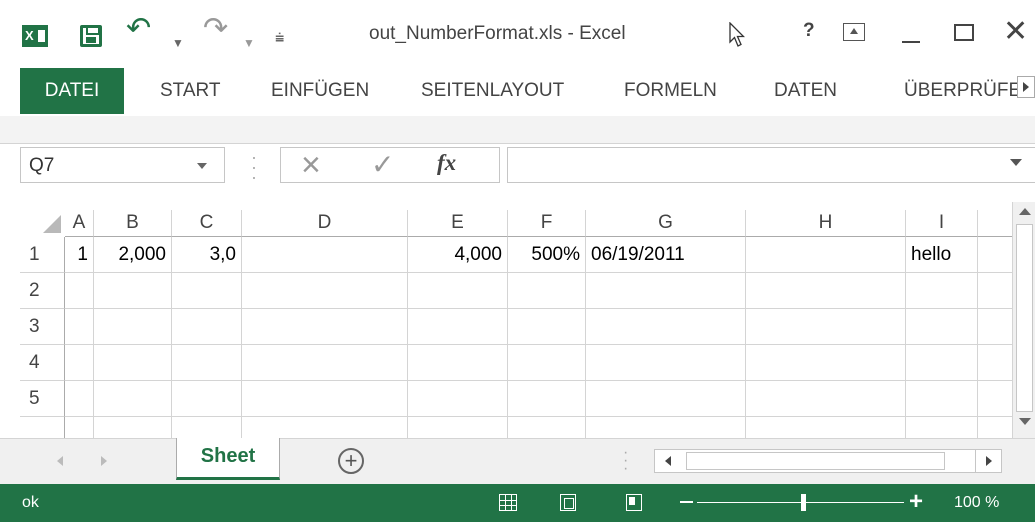  Describe the element at coordinates (42, 223) in the screenshot. I see `select-all-corner` at that location.